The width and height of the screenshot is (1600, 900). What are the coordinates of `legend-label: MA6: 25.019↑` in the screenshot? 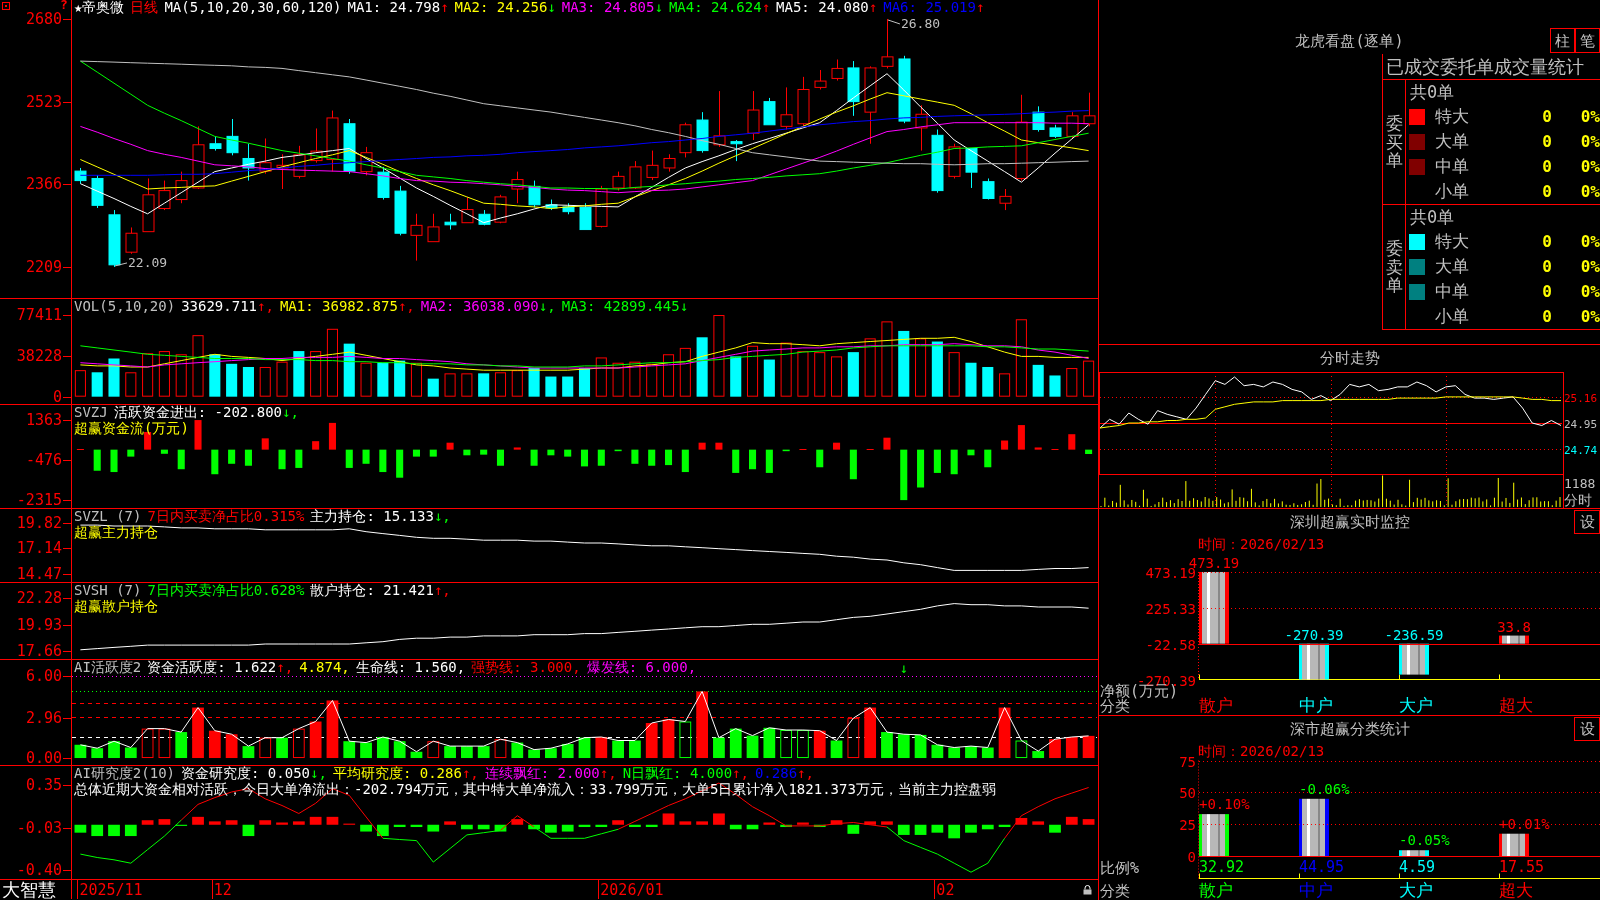 It's located at (934, 7).